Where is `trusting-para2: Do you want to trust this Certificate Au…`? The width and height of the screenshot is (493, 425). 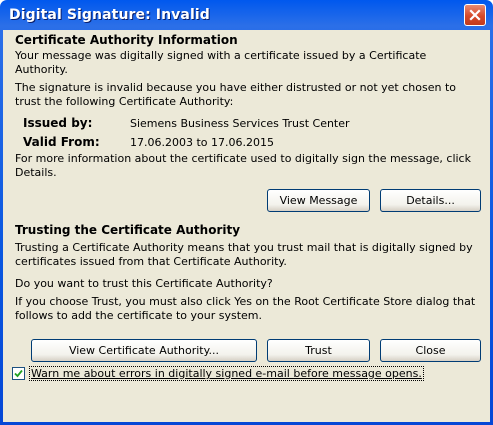 trusting-para2: Do you want to trust this Certificate Au… is located at coordinates (144, 283).